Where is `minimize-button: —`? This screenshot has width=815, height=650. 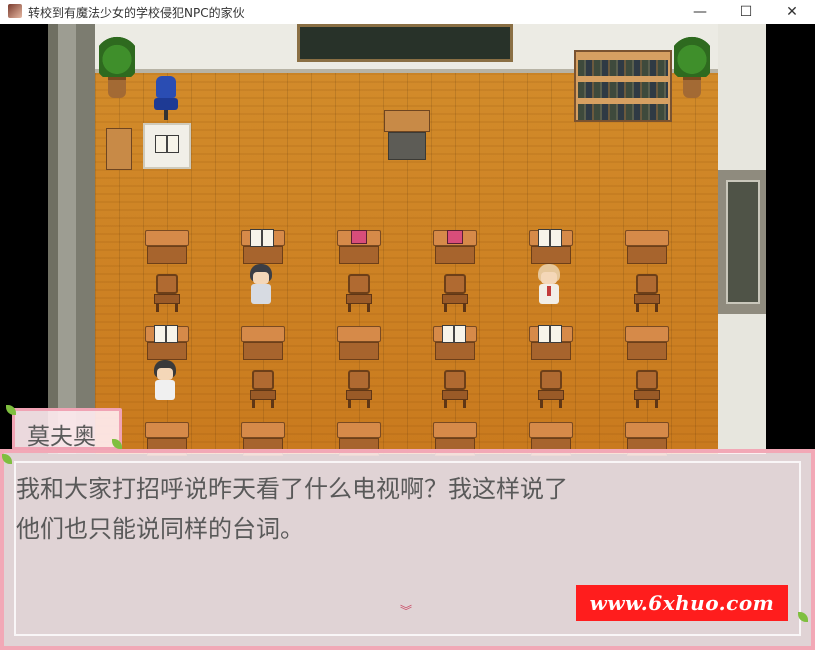 minimize-button: — is located at coordinates (700, 12).